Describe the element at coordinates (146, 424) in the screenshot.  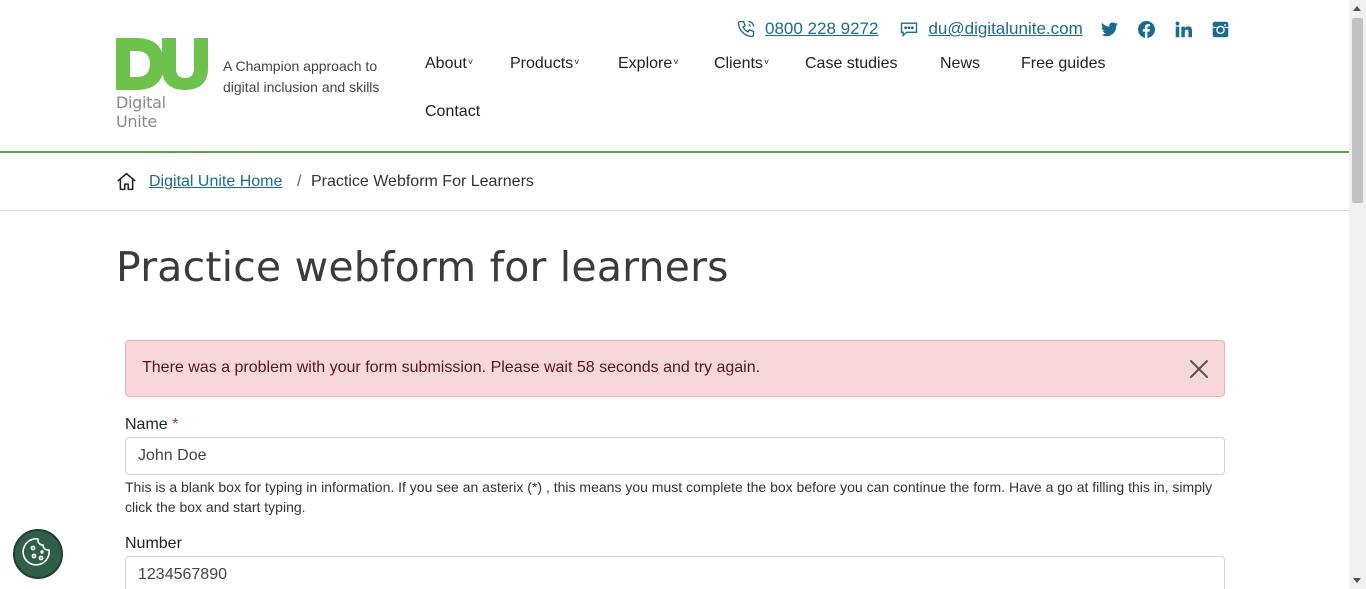
I see `name-label-text: Name` at that location.